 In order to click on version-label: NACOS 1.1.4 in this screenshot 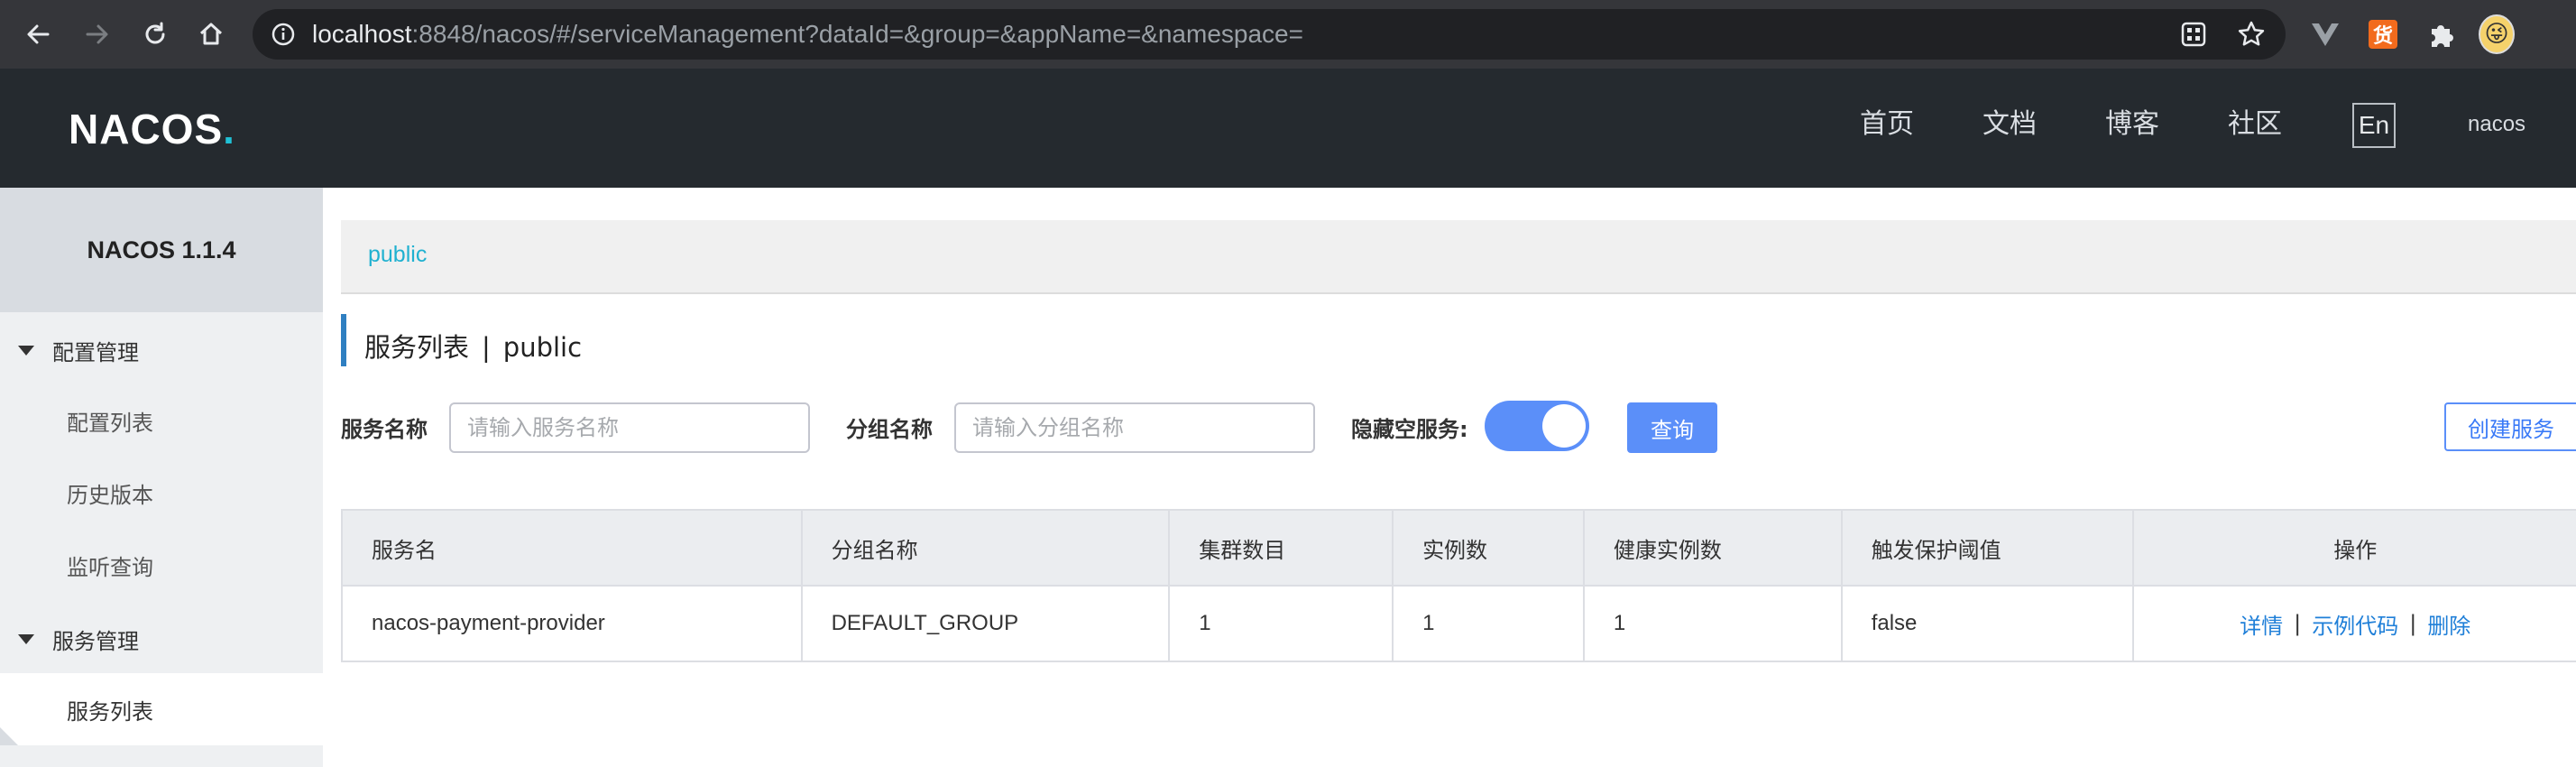, I will do `click(161, 250)`.